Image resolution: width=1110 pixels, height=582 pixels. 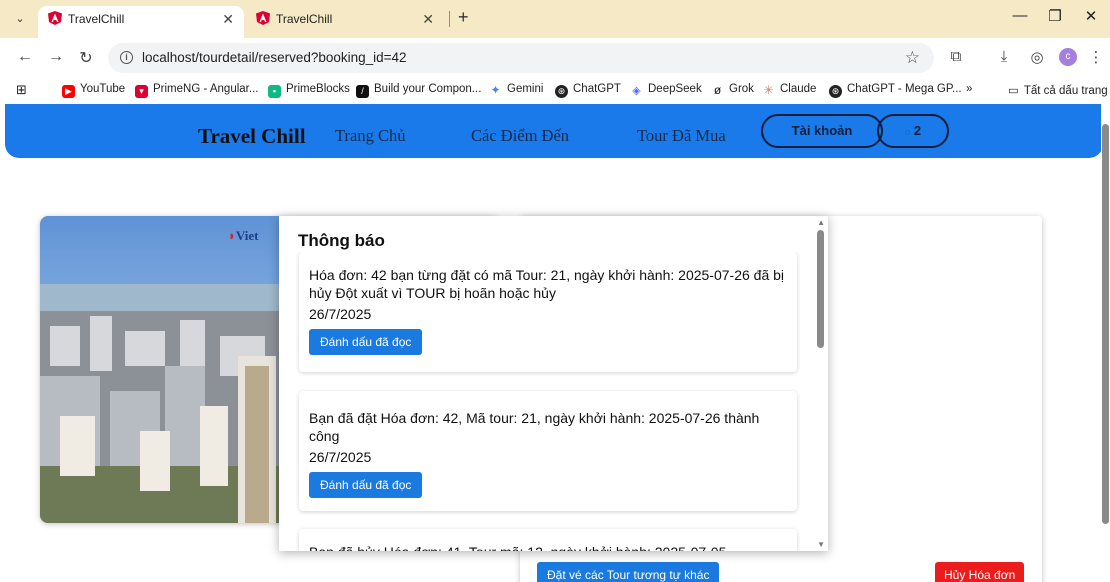 I want to click on v0-icon: /, so click(x=362, y=91).